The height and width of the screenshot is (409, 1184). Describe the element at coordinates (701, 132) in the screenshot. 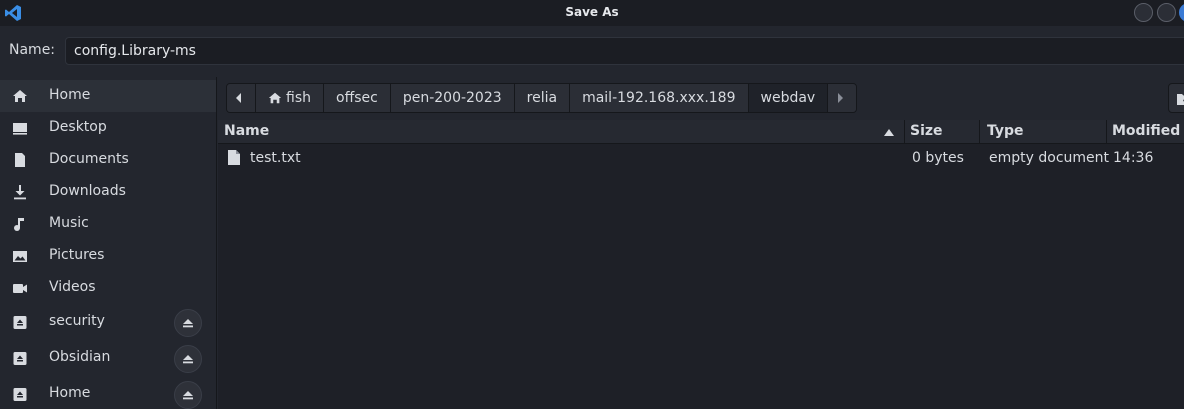

I see `file-list-header: Name Size Type Modified` at that location.